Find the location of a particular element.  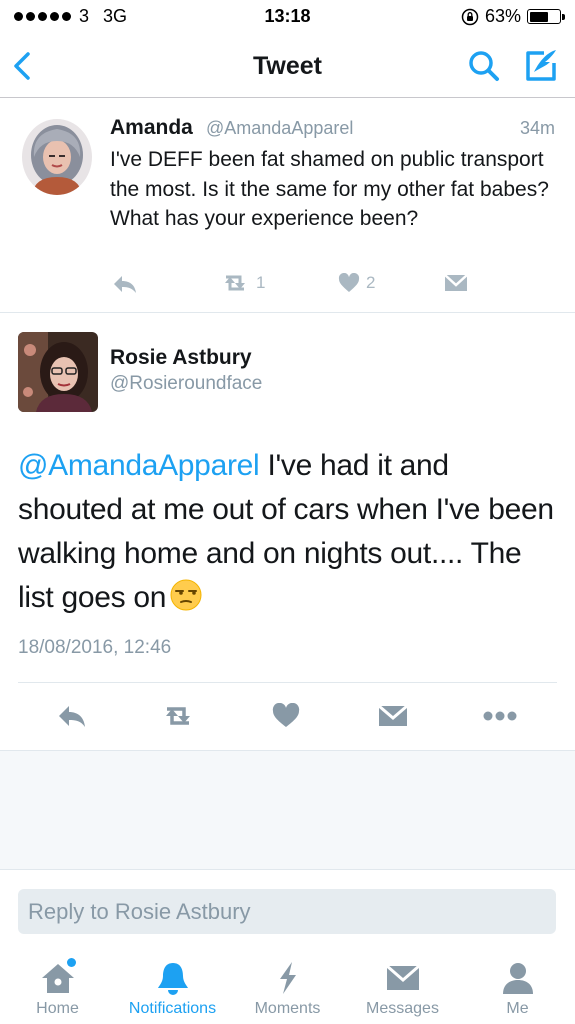

lightning-icon is located at coordinates (287, 978).